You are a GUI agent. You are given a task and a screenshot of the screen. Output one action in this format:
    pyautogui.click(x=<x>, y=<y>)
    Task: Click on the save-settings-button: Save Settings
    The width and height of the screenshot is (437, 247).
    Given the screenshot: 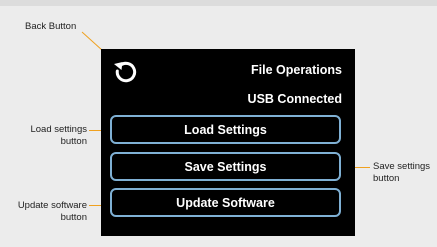 What is the action you would take?
    pyautogui.click(x=225, y=166)
    